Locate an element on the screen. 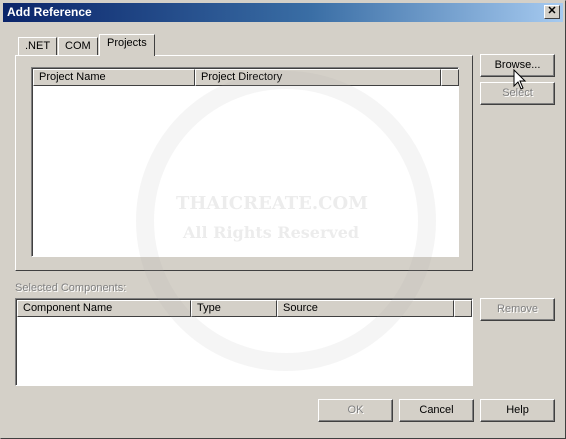  help-button: Help is located at coordinates (517, 410).